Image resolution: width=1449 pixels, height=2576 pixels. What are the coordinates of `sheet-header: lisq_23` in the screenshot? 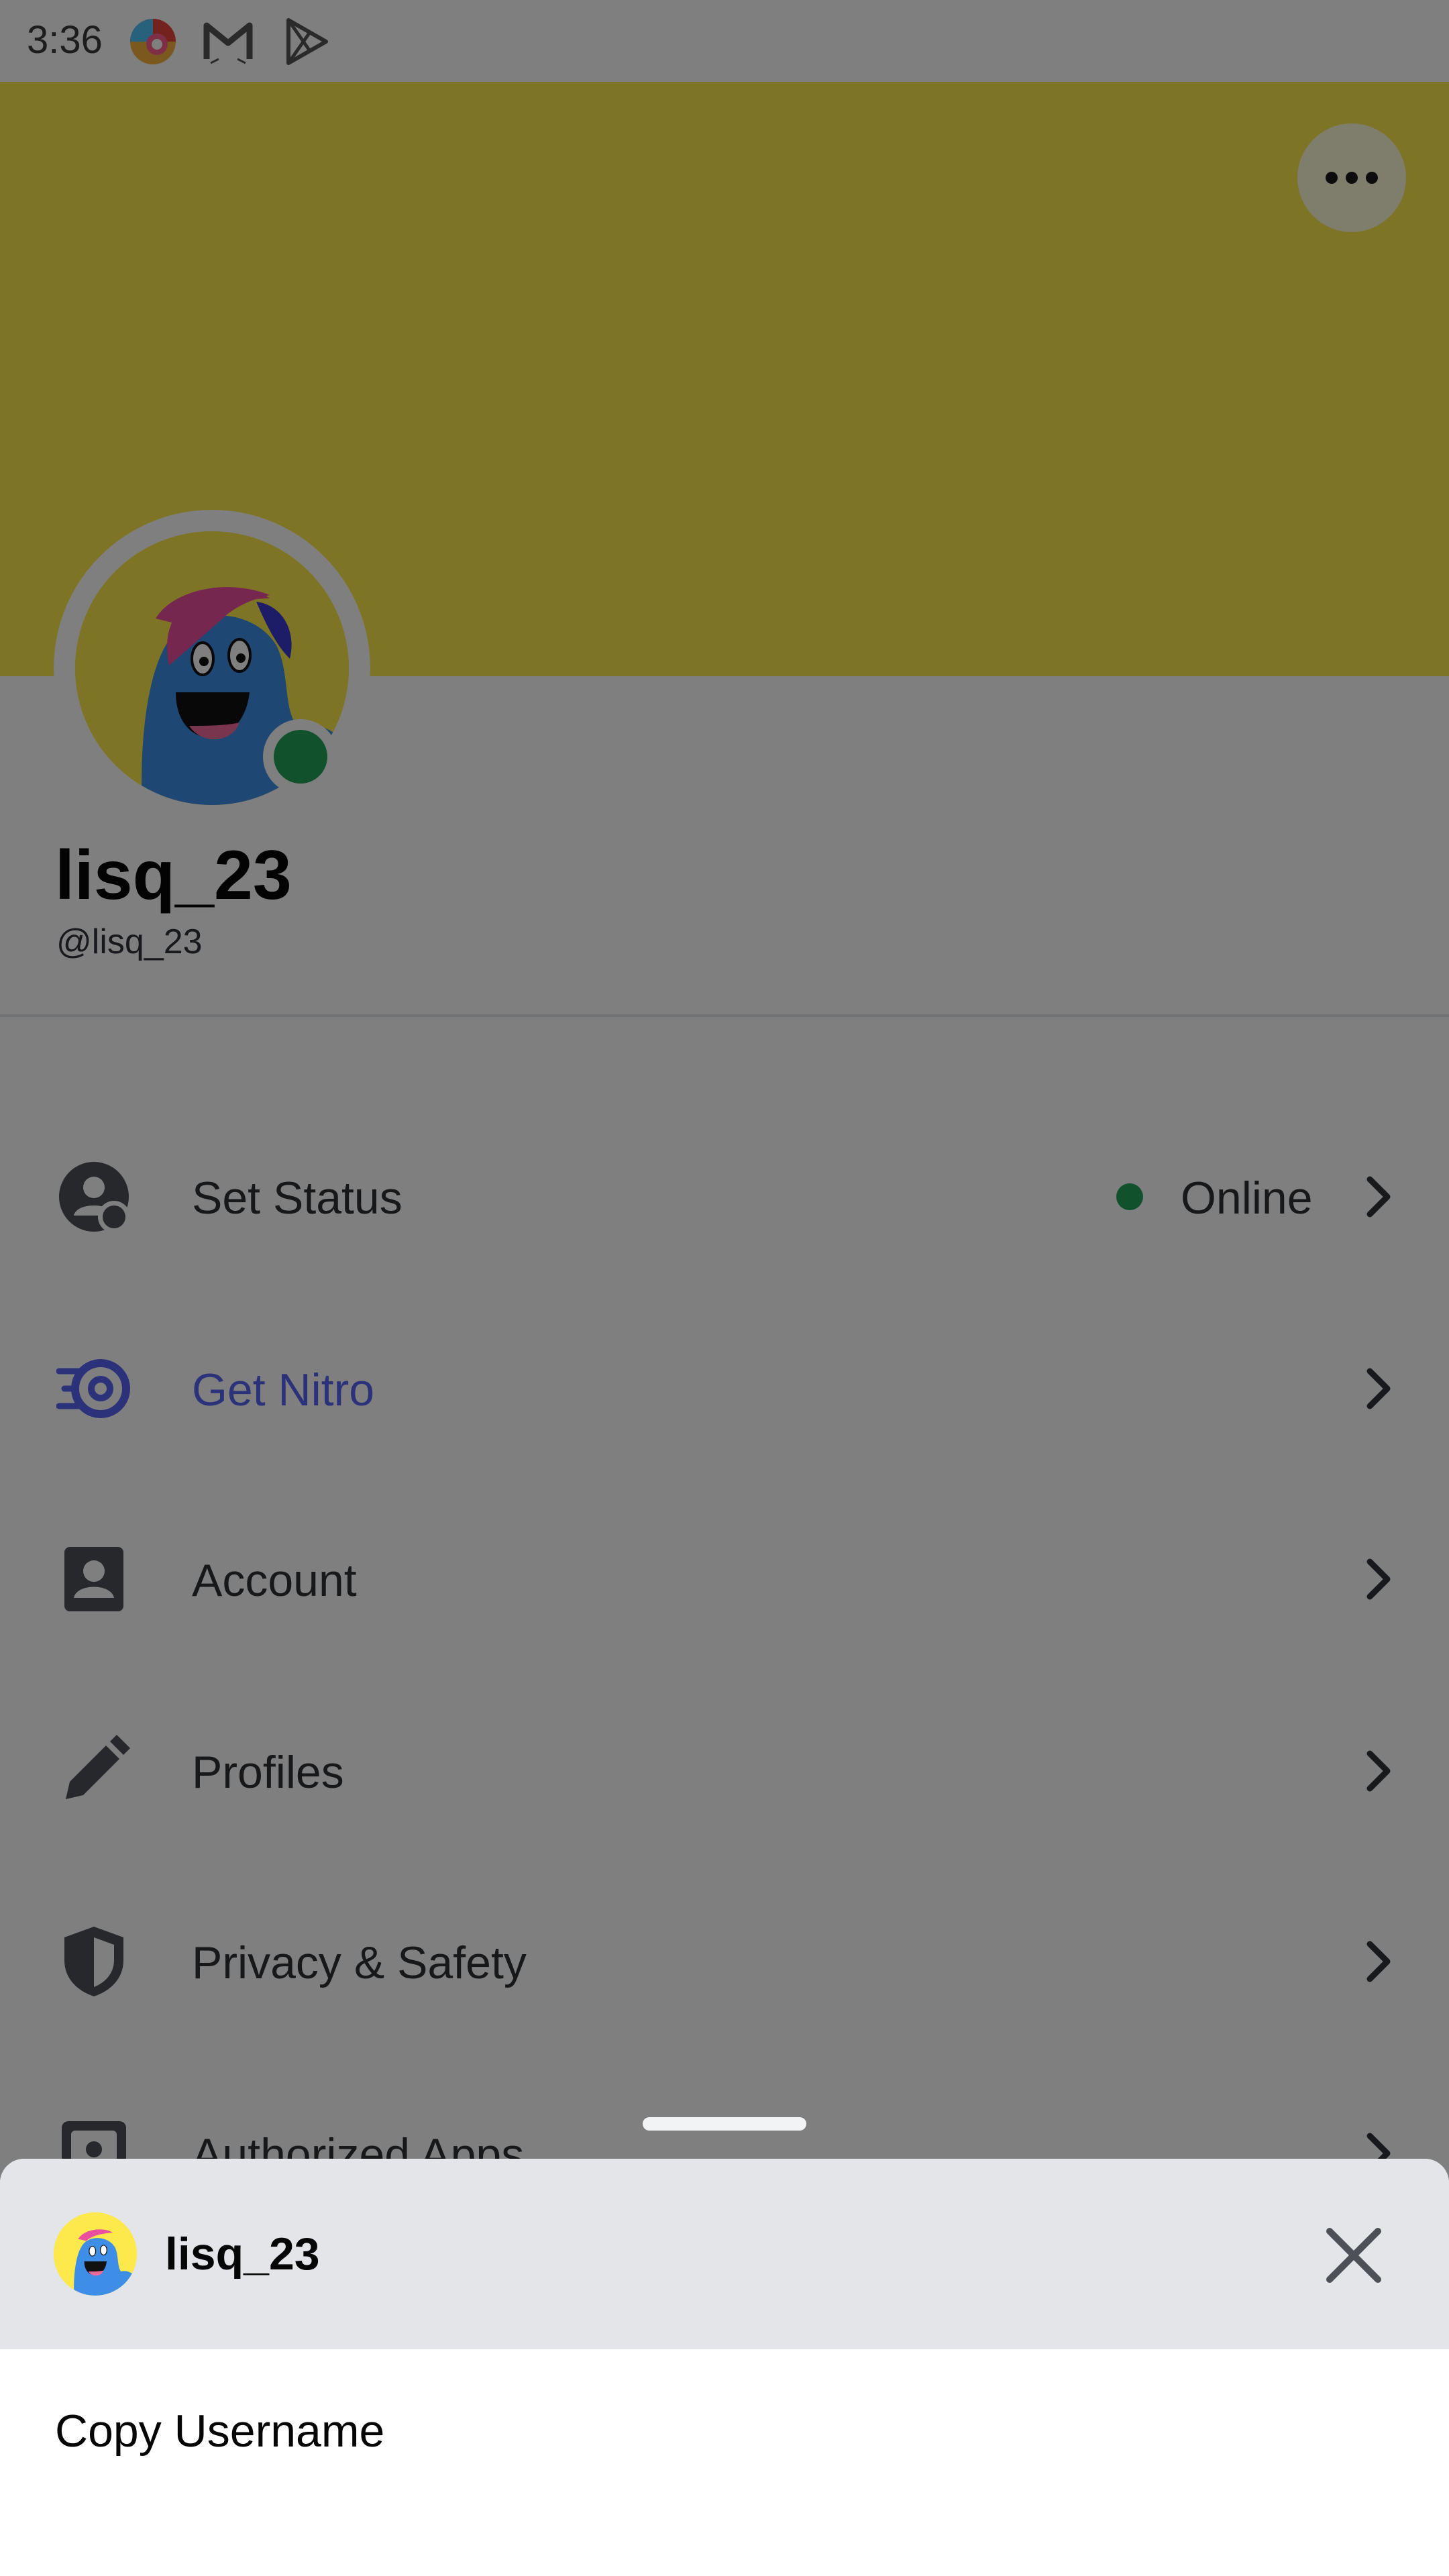 It's located at (724, 2254).